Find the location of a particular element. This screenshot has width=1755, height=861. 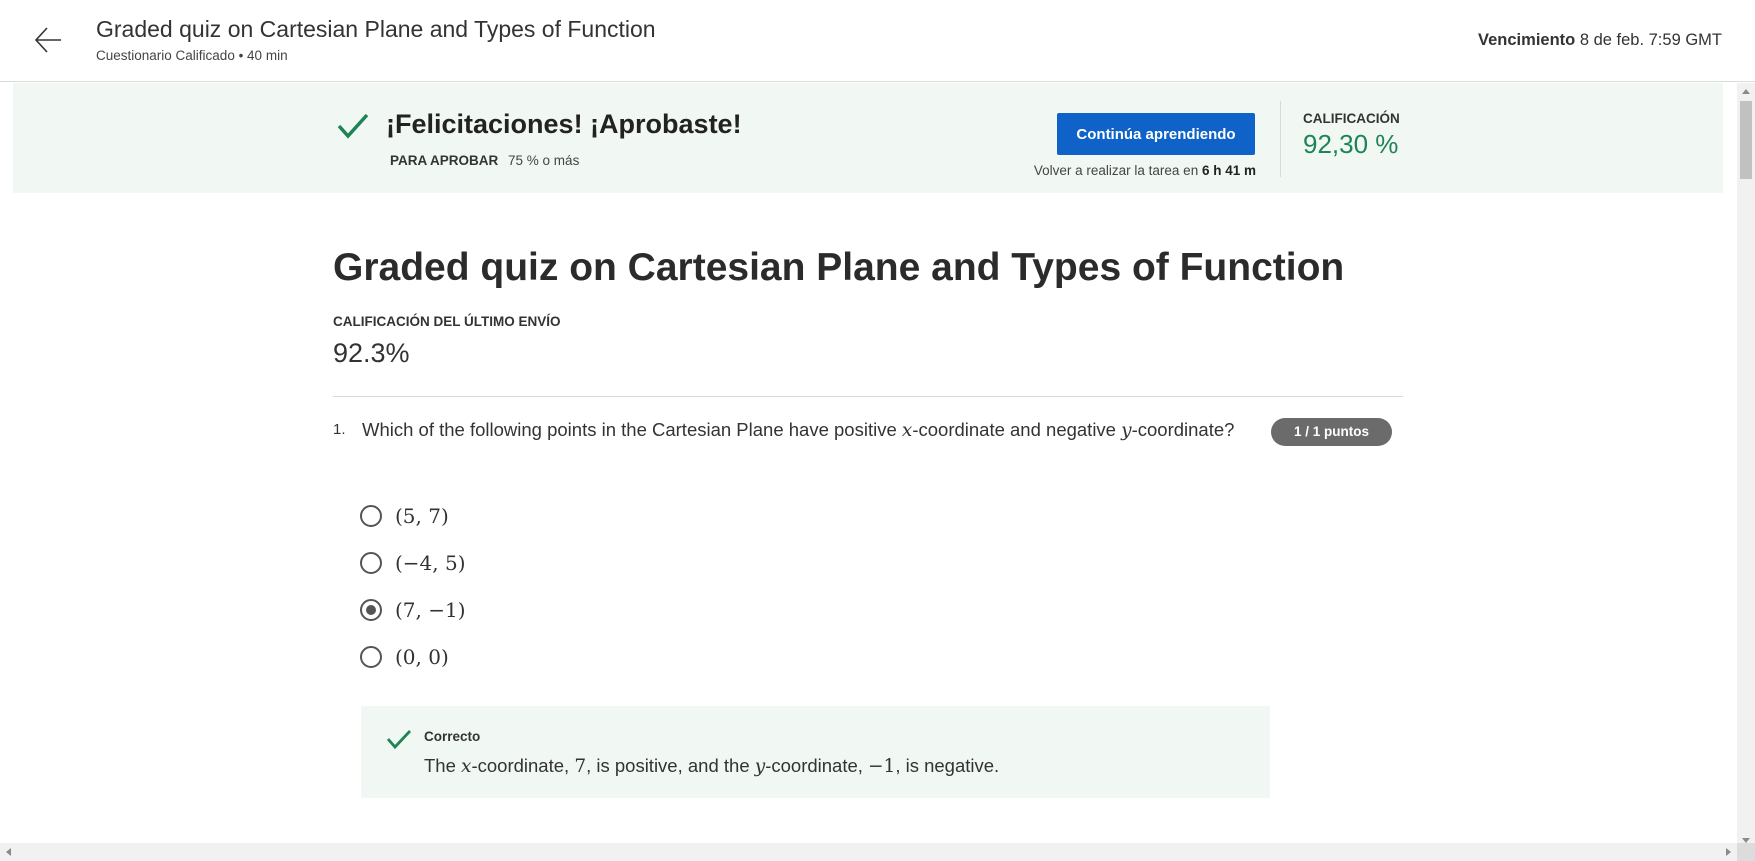

answer-option: (0, 0) is located at coordinates (404, 657).